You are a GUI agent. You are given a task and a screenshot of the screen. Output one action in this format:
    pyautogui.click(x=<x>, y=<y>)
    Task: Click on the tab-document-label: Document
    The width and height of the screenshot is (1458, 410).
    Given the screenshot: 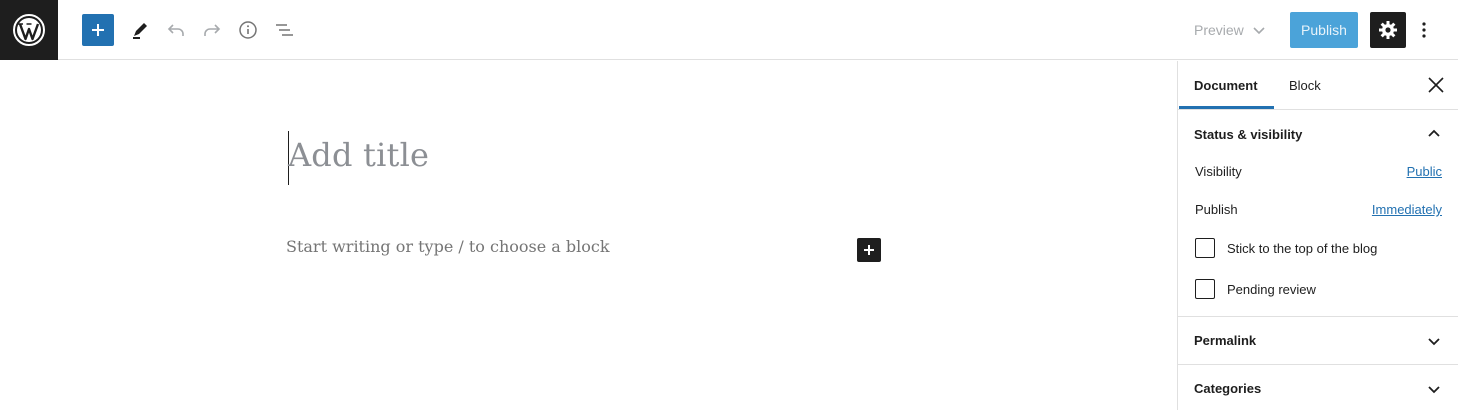 What is the action you would take?
    pyautogui.click(x=1226, y=85)
    